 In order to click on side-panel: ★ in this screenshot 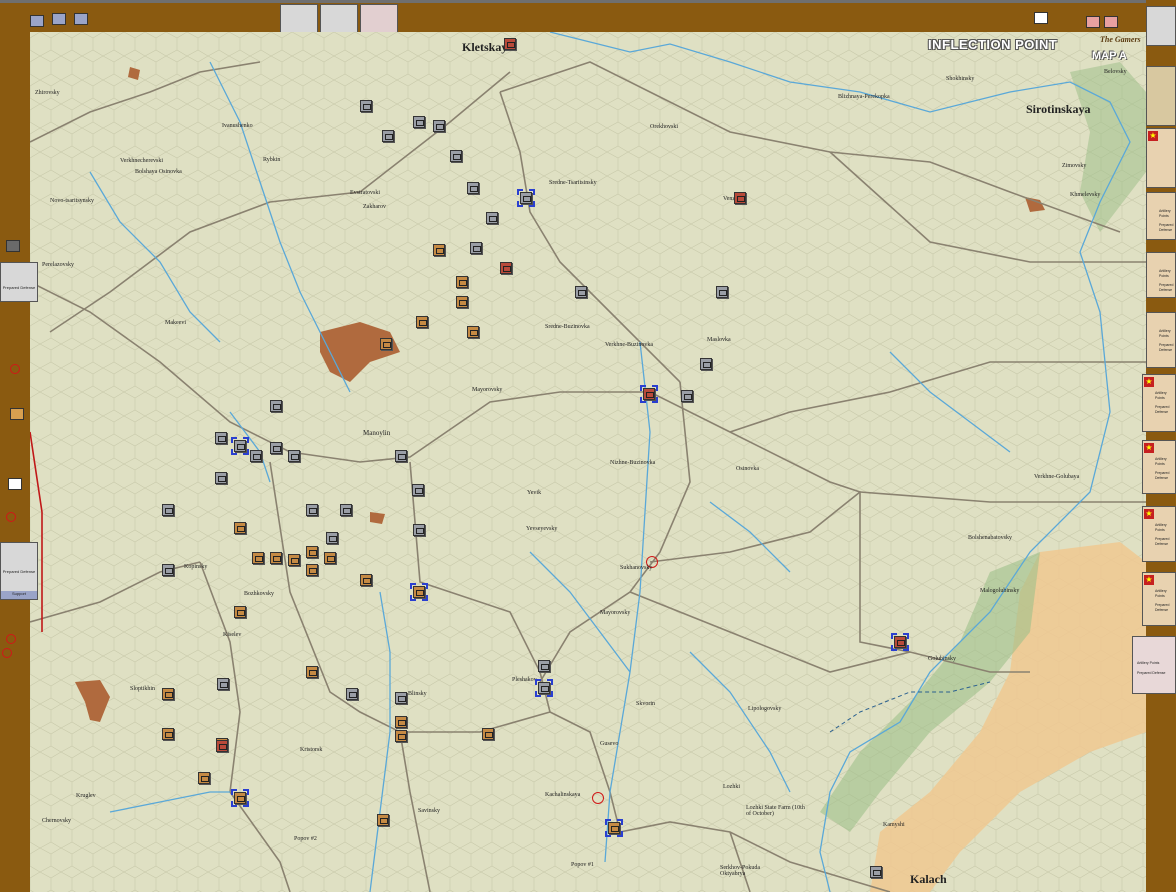, I will do `click(1161, 158)`.